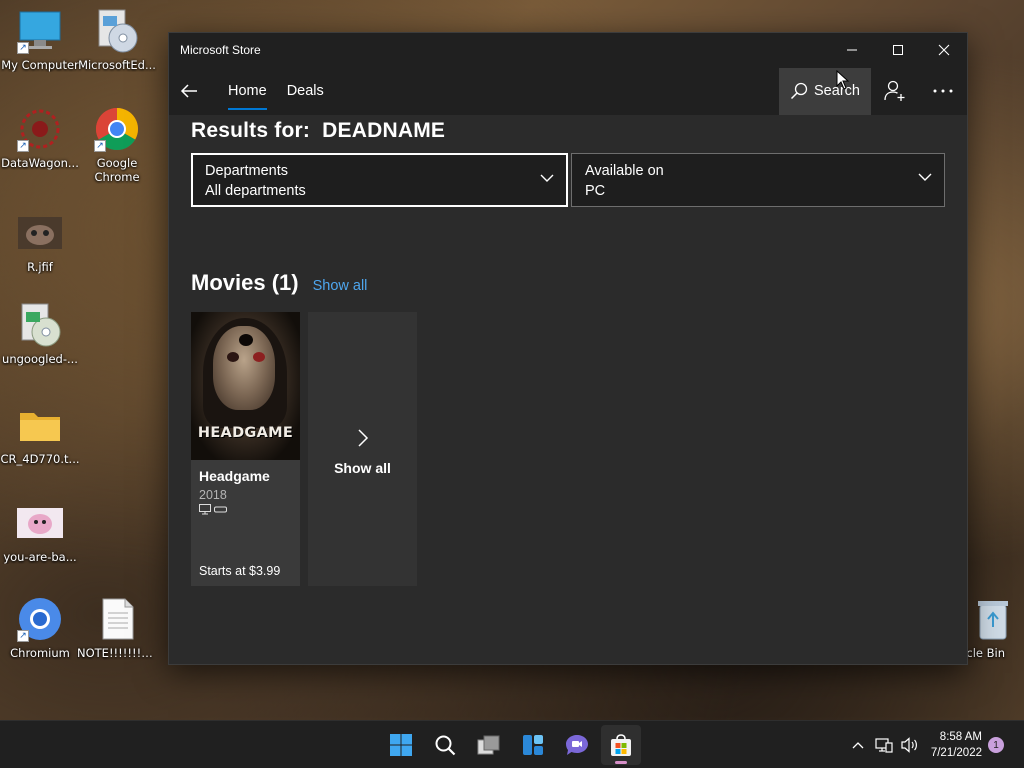 Image resolution: width=1024 pixels, height=768 pixels. I want to click on close-button, so click(944, 50).